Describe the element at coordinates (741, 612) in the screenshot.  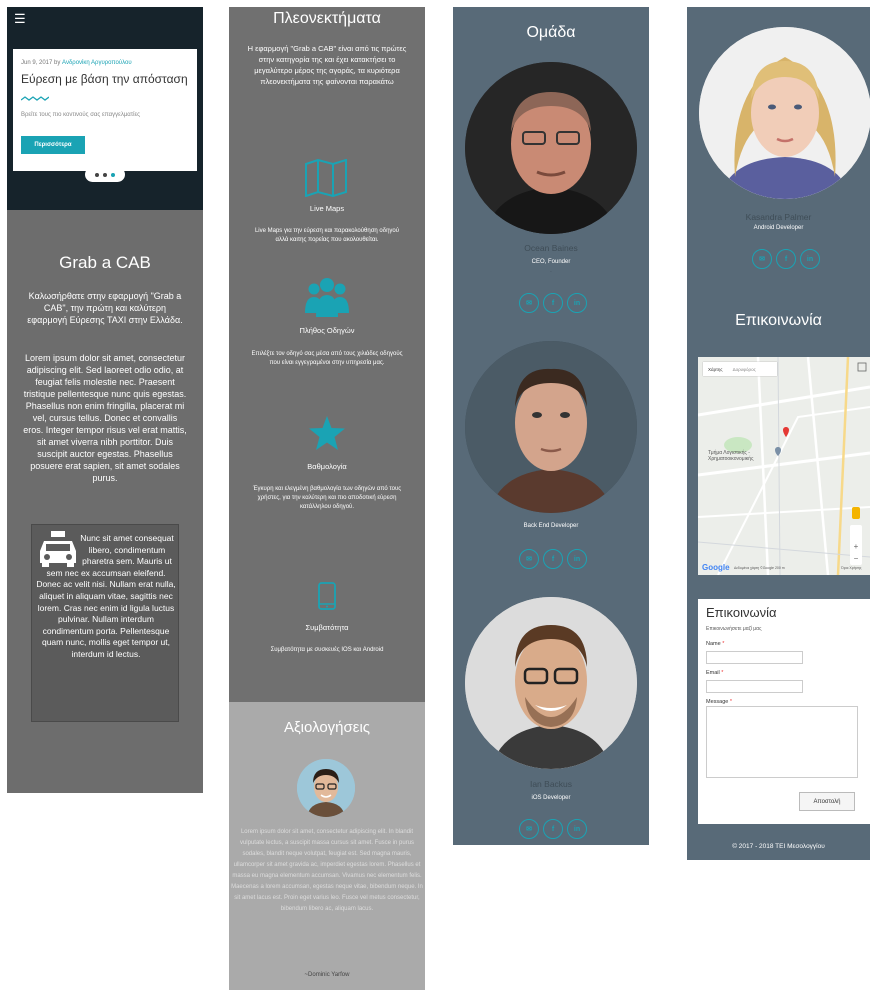
I see `form-title: Επικοινωνία` at that location.